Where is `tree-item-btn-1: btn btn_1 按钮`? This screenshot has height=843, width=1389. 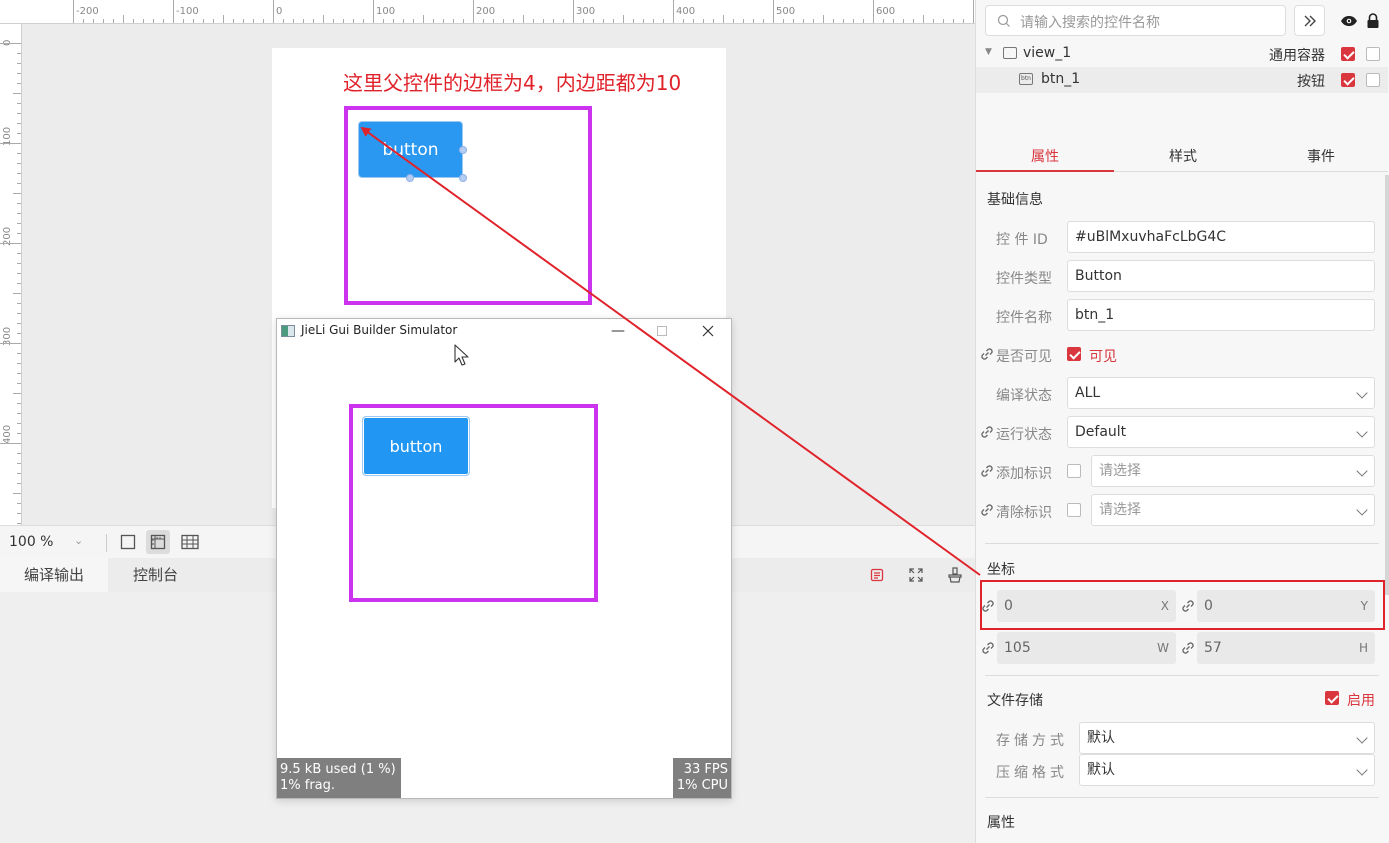 tree-item-btn-1: btn btn_1 按钮 is located at coordinates (1182, 80).